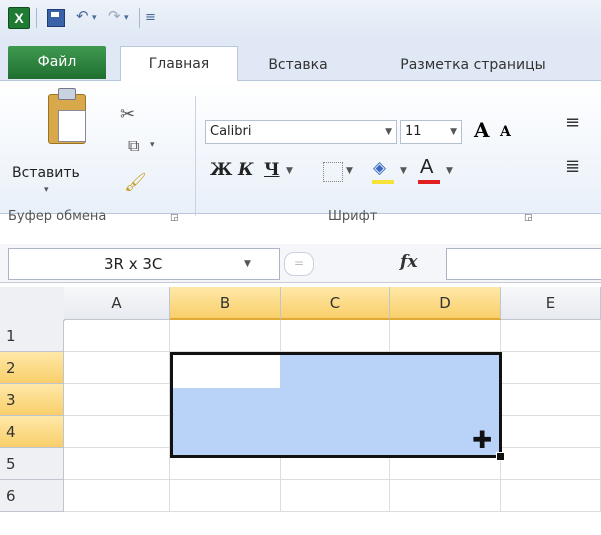  I want to click on row-header-6: 6, so click(32, 496).